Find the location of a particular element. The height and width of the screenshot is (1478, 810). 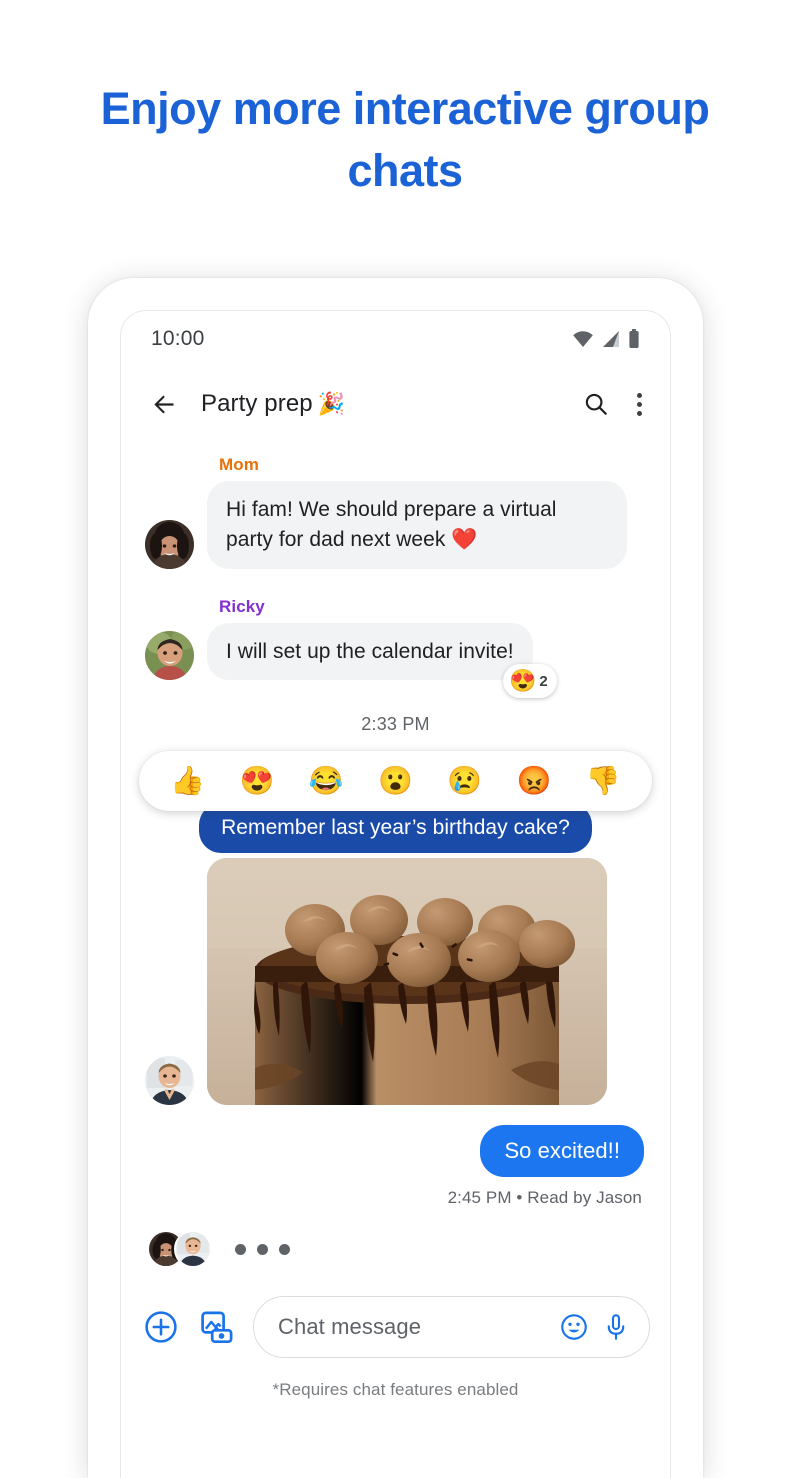

chocolate-cake-image is located at coordinates (407, 982).